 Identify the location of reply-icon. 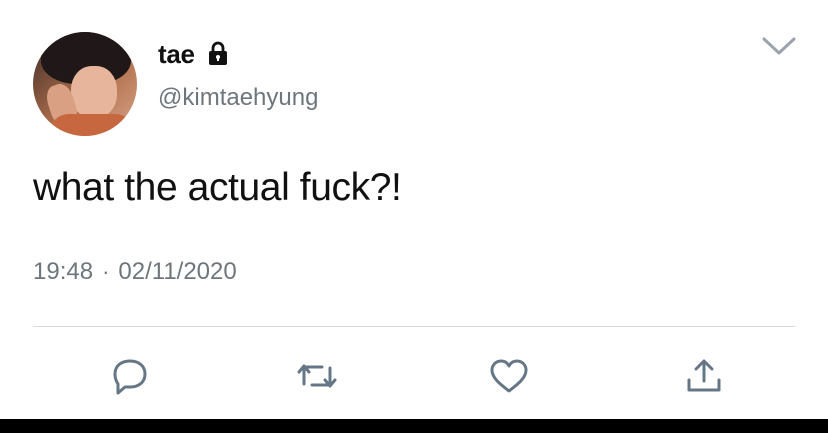
(130, 376).